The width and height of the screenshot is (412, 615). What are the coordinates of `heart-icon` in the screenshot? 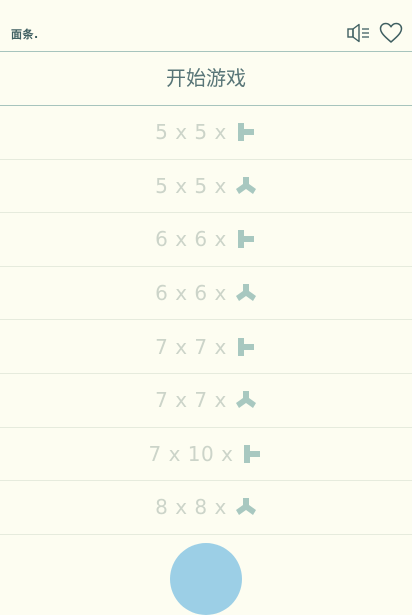 It's located at (391, 32).